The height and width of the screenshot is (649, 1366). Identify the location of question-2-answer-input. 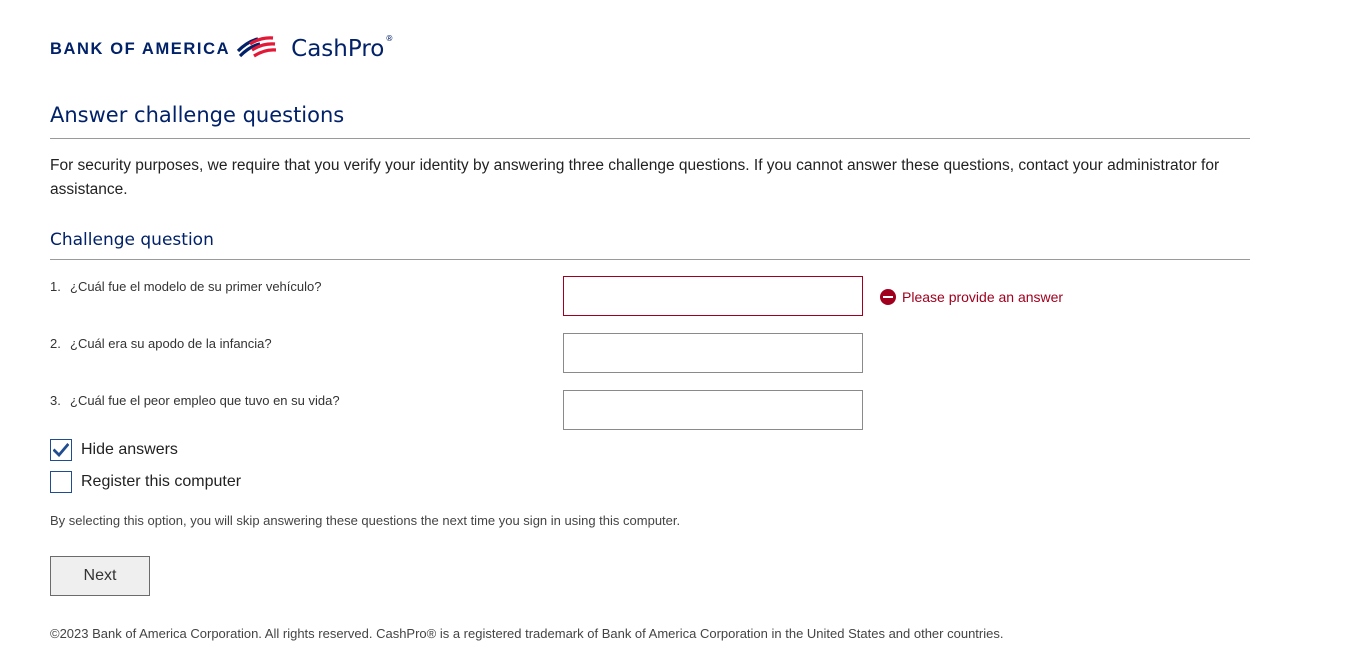
(713, 353).